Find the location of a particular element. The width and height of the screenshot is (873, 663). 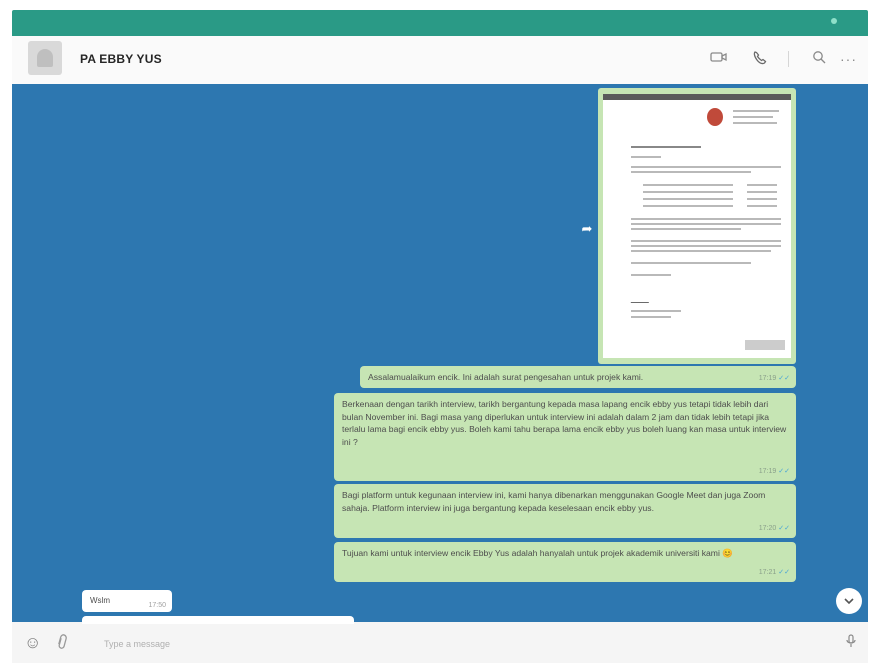

chat-header: PA EBBY YUS ··· is located at coordinates (440, 60).